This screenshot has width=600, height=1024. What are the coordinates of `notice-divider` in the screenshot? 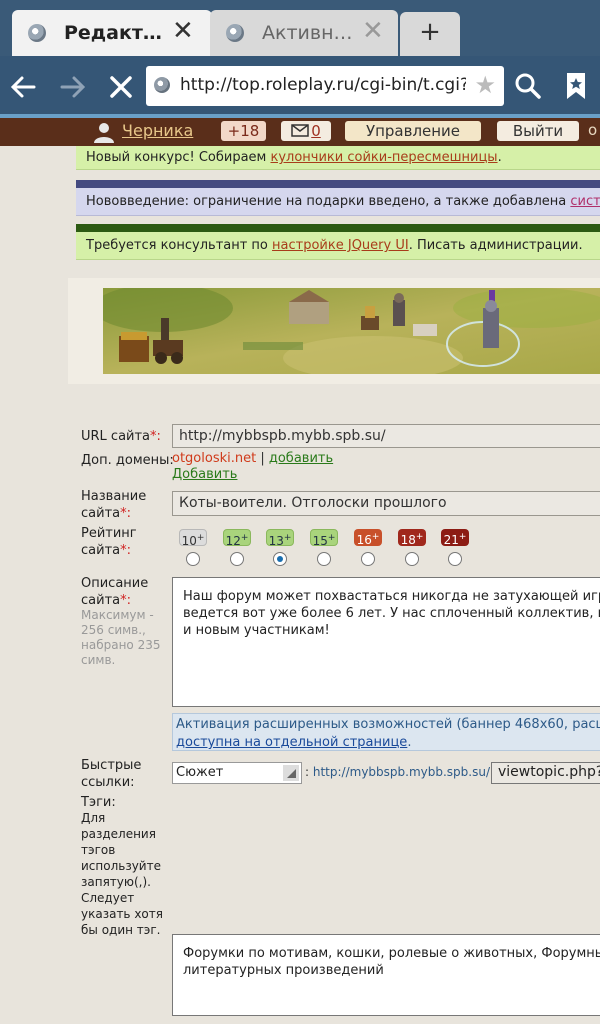 It's located at (338, 184).